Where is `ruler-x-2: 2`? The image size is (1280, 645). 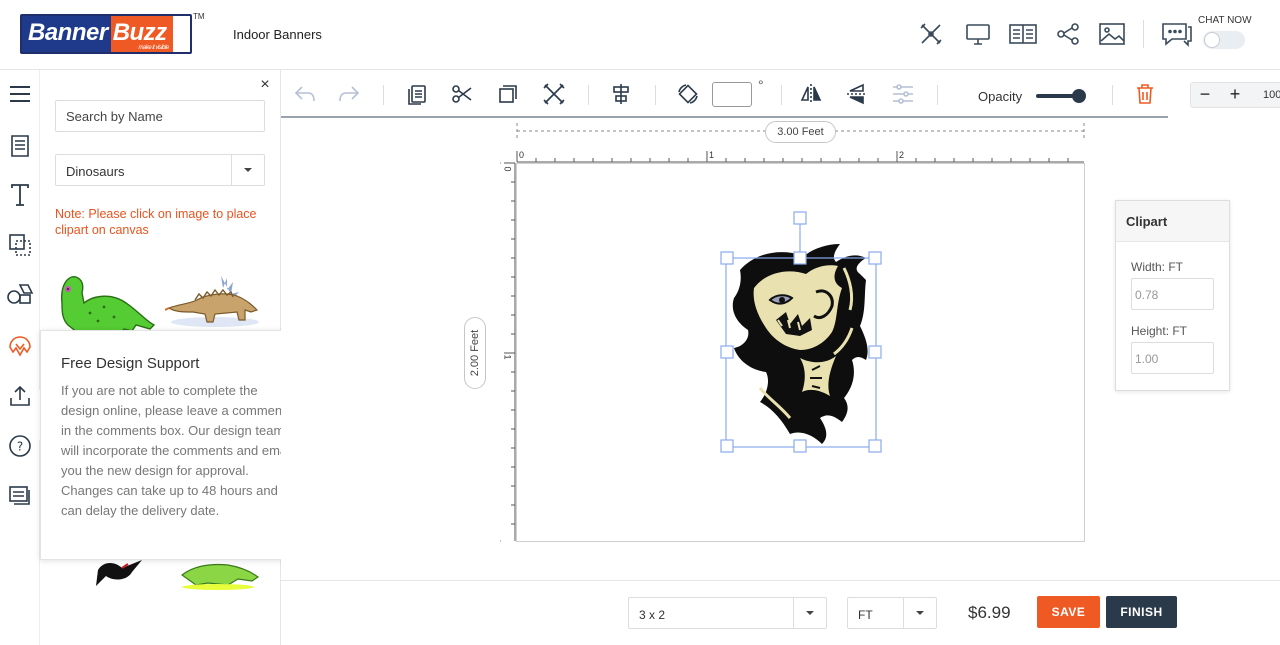 ruler-x-2: 2 is located at coordinates (902, 155).